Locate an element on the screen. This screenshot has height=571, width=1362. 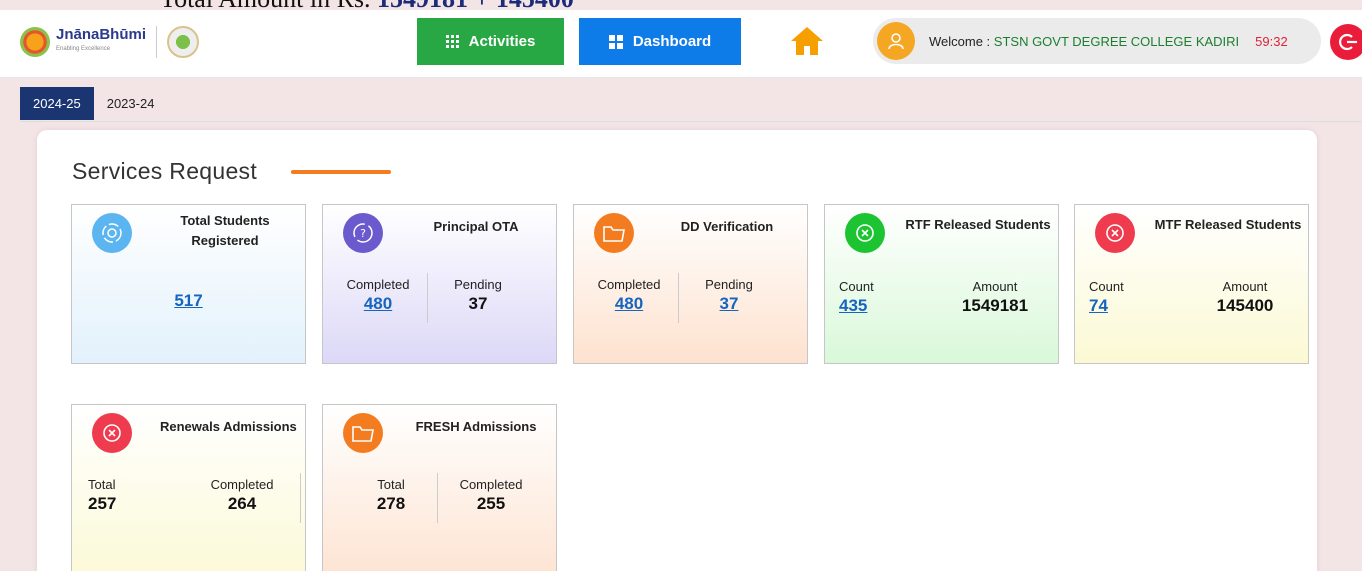
activities-button: Activities is located at coordinates (490, 41).